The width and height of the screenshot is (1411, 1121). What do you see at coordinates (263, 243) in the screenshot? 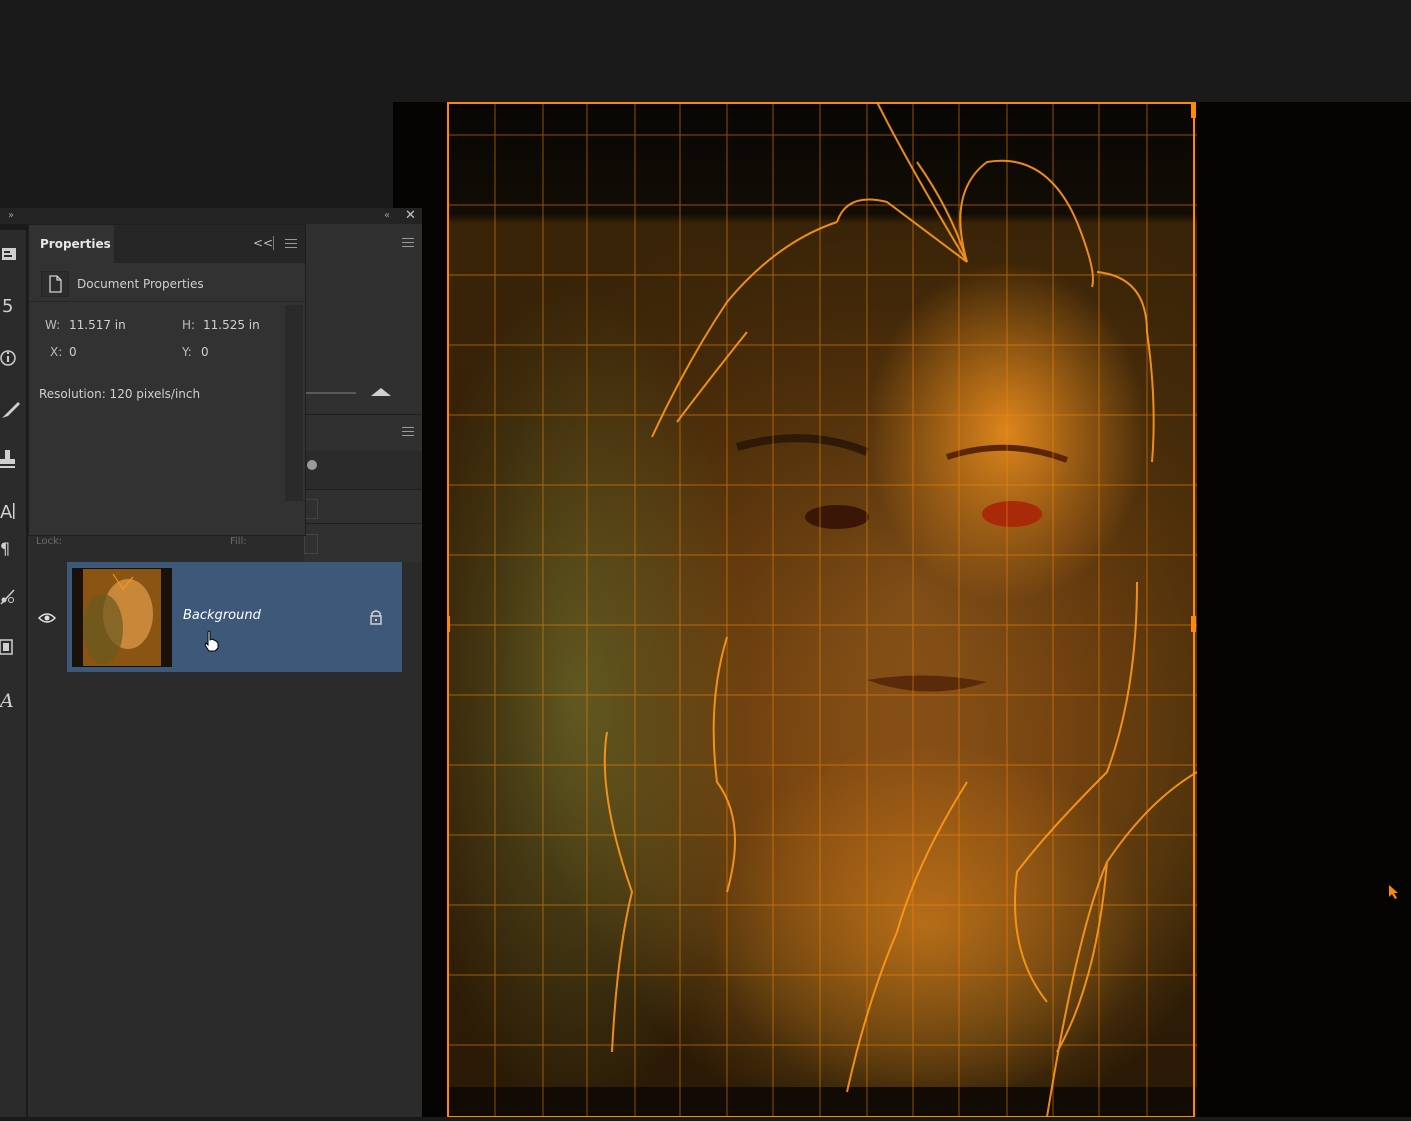
I see `collapse-icon: <<` at bounding box center [263, 243].